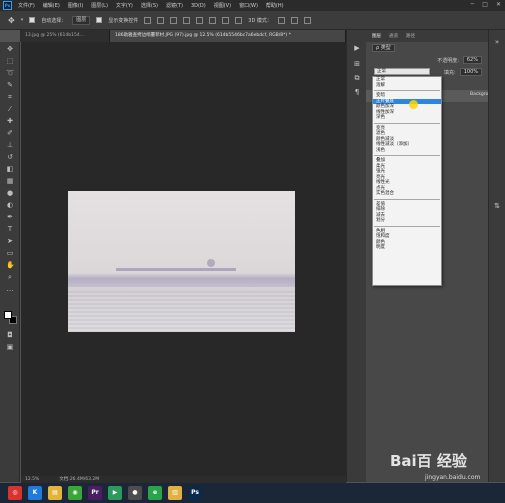  Describe the element at coordinates (407, 194) in the screenshot. I see `blend-mode-option: 实色混合` at that location.